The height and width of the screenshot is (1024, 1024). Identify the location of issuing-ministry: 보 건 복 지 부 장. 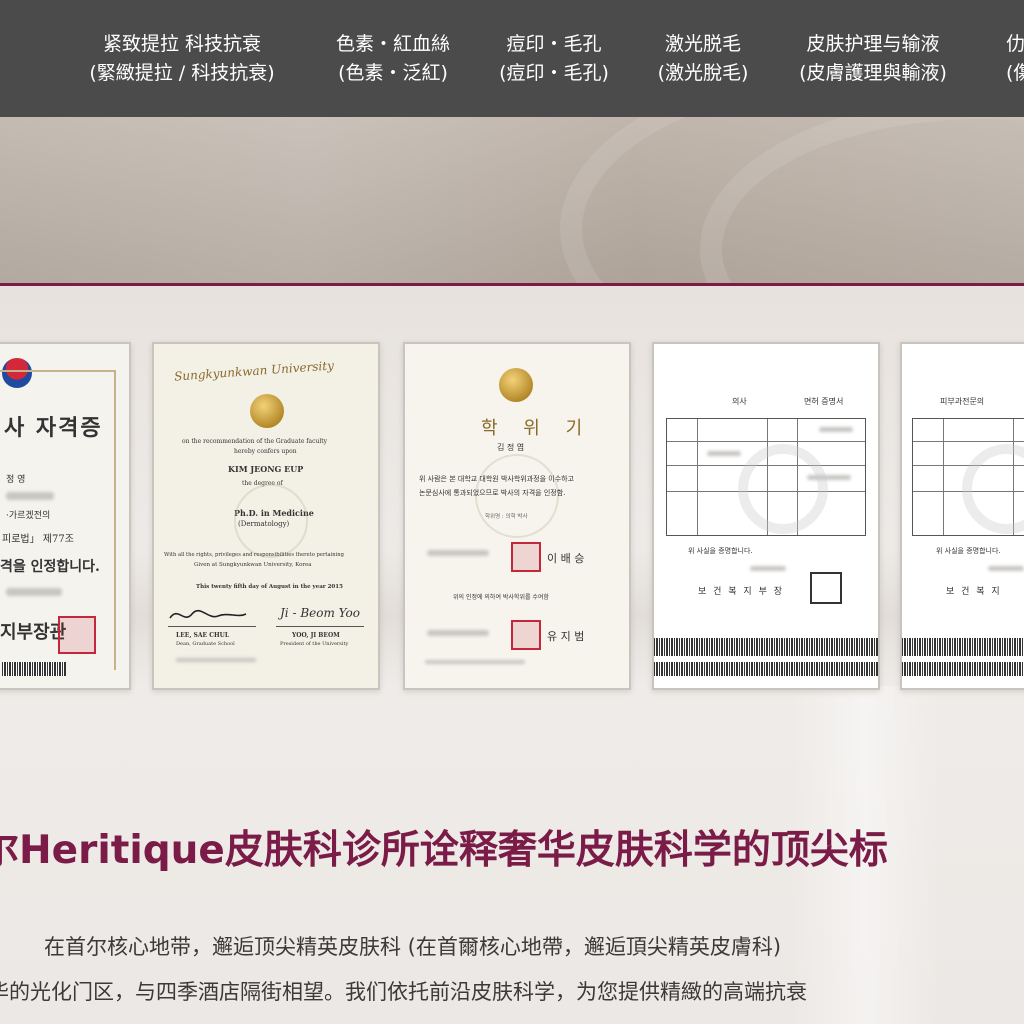
(741, 592).